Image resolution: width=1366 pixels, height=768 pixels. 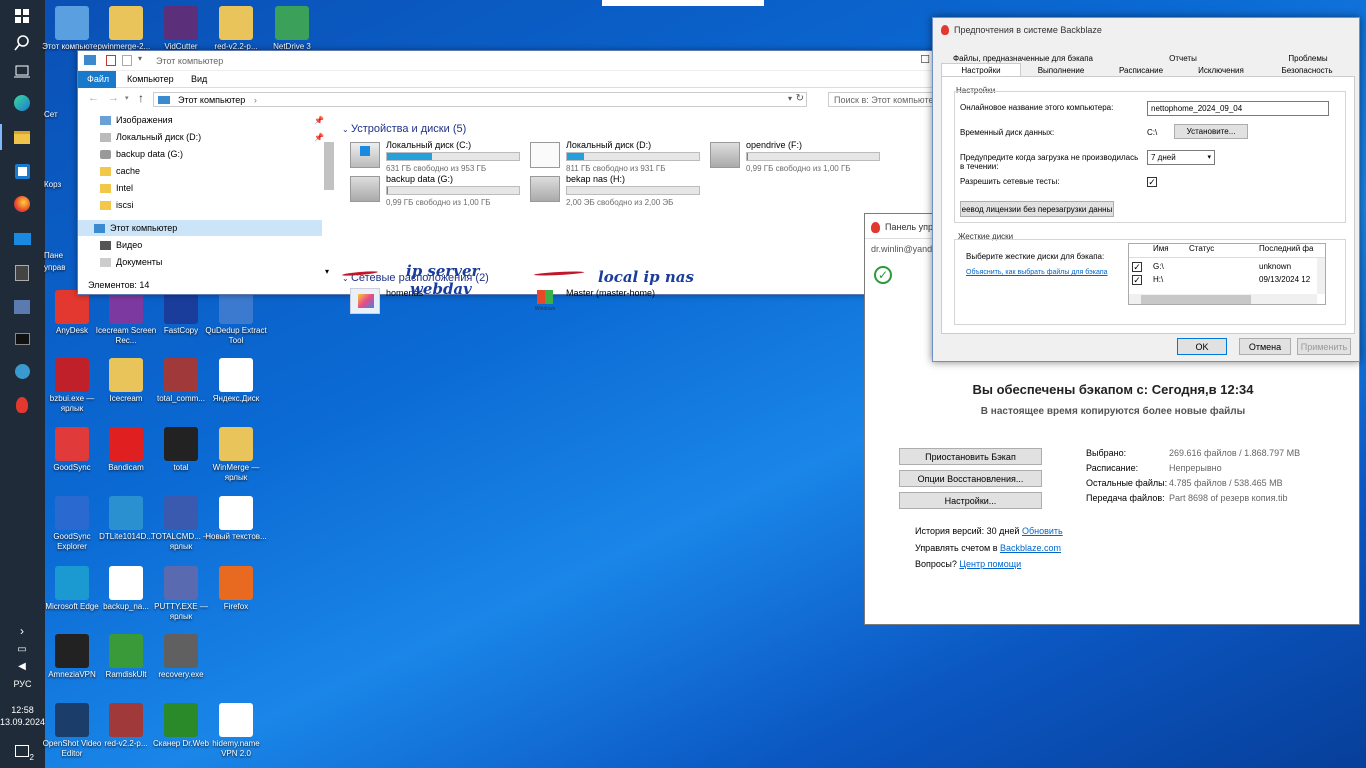 I want to click on drive-name: backup data (G:), so click(x=420, y=179).